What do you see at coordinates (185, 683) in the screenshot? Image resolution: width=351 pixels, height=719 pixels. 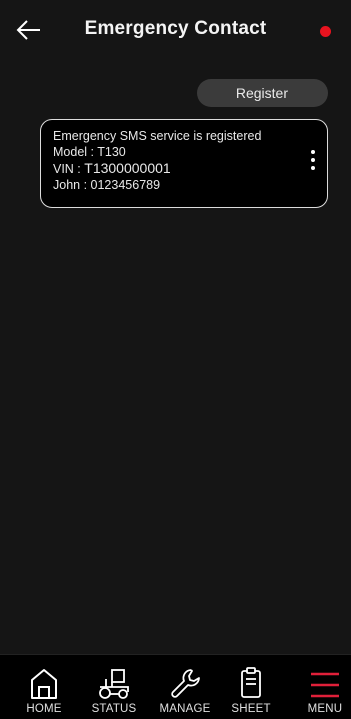 I see `wrench-icon` at bounding box center [185, 683].